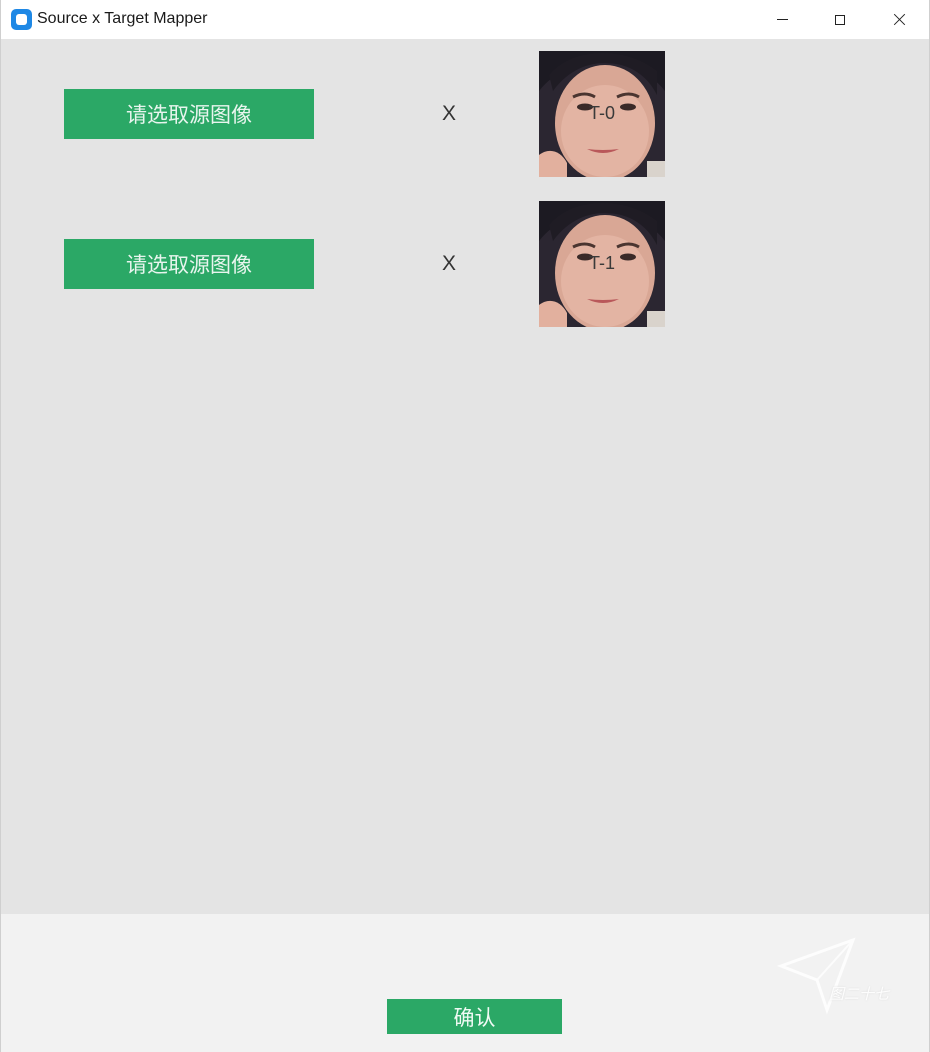 The width and height of the screenshot is (930, 1052). I want to click on target-image-thumbnail: T-1, so click(602, 264).